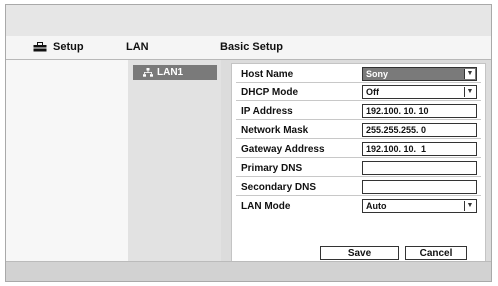 Image resolution: width=498 pixels, height=286 pixels. What do you see at coordinates (248, 20) in the screenshot?
I see `top-bar` at bounding box center [248, 20].